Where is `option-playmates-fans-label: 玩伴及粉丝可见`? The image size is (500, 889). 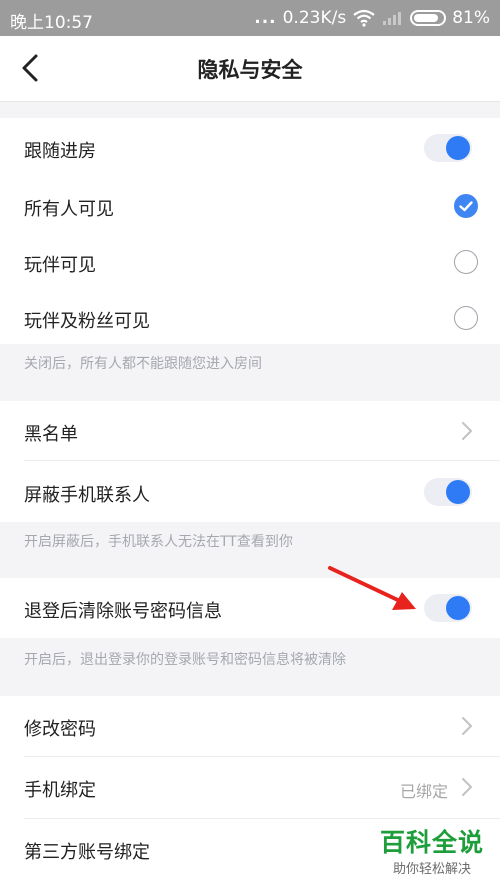
option-playmates-fans-label: 玩伴及粉丝可见 is located at coordinates (87, 321).